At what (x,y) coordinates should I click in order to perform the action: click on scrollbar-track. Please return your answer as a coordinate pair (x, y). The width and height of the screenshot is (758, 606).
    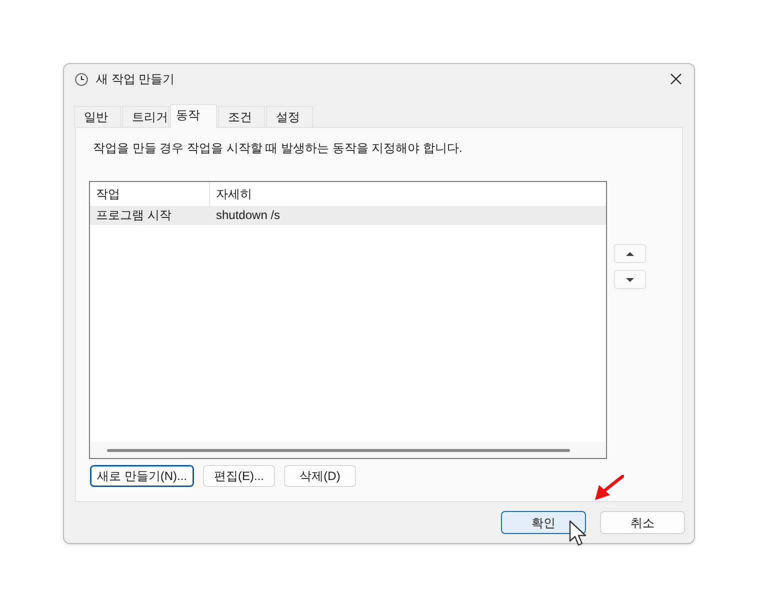
    Looking at the image, I should click on (348, 450).